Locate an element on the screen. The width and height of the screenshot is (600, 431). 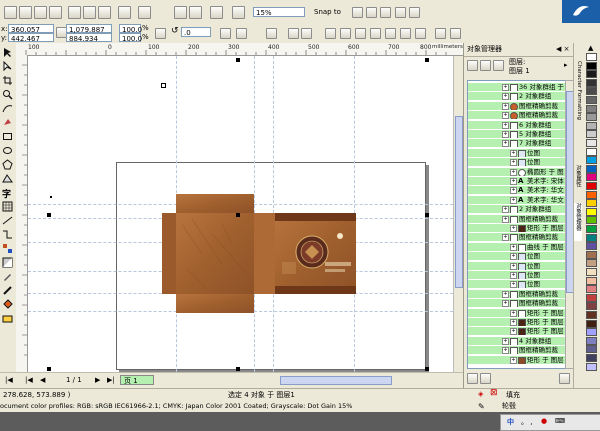
ime-icon: ● is located at coordinates (544, 421).